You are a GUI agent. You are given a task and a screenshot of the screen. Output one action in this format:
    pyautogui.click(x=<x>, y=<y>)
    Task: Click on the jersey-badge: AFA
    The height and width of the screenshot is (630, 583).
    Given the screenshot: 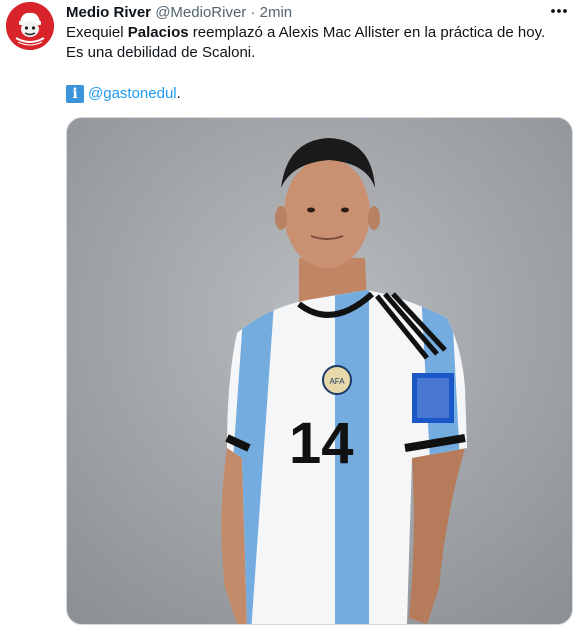 What is the action you would take?
    pyautogui.click(x=337, y=381)
    